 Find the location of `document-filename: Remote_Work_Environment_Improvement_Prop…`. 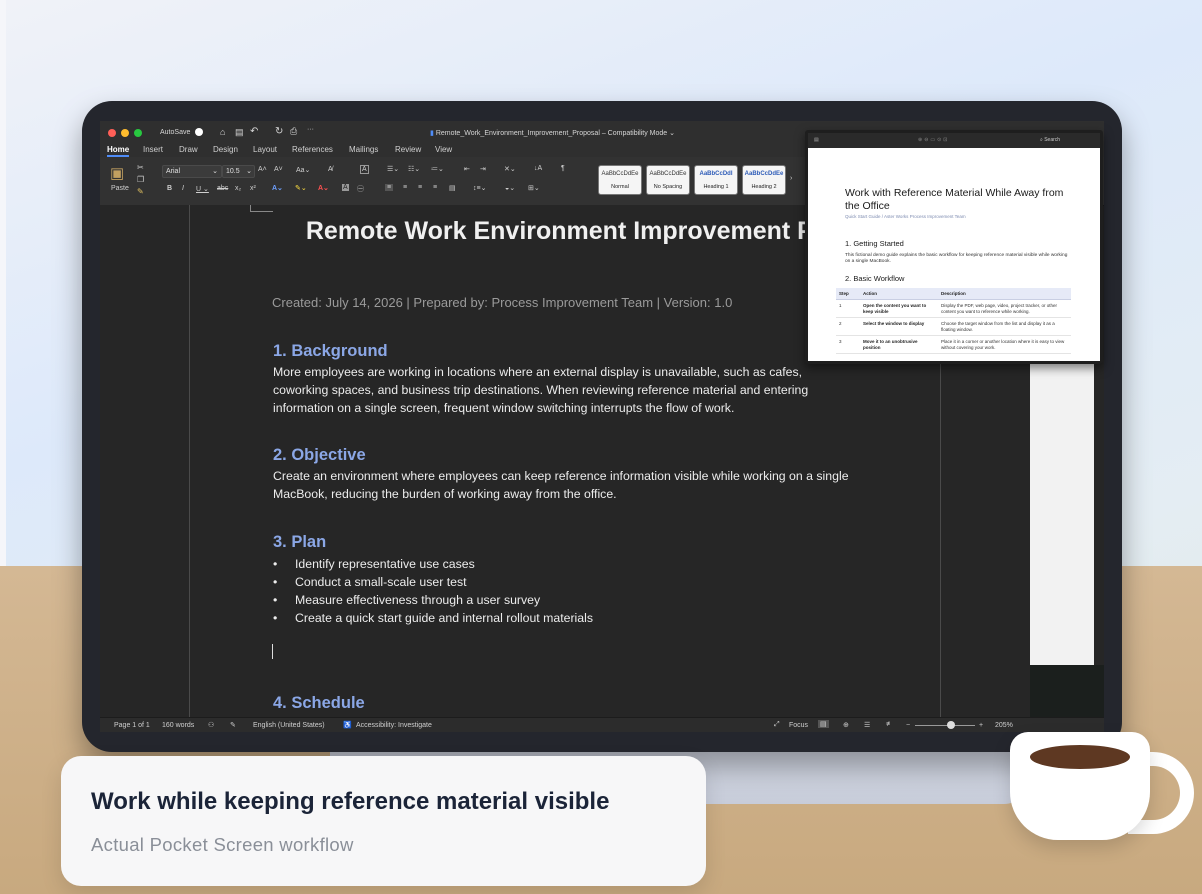

document-filename: Remote_Work_Environment_Improvement_Prop… is located at coordinates (517, 133).